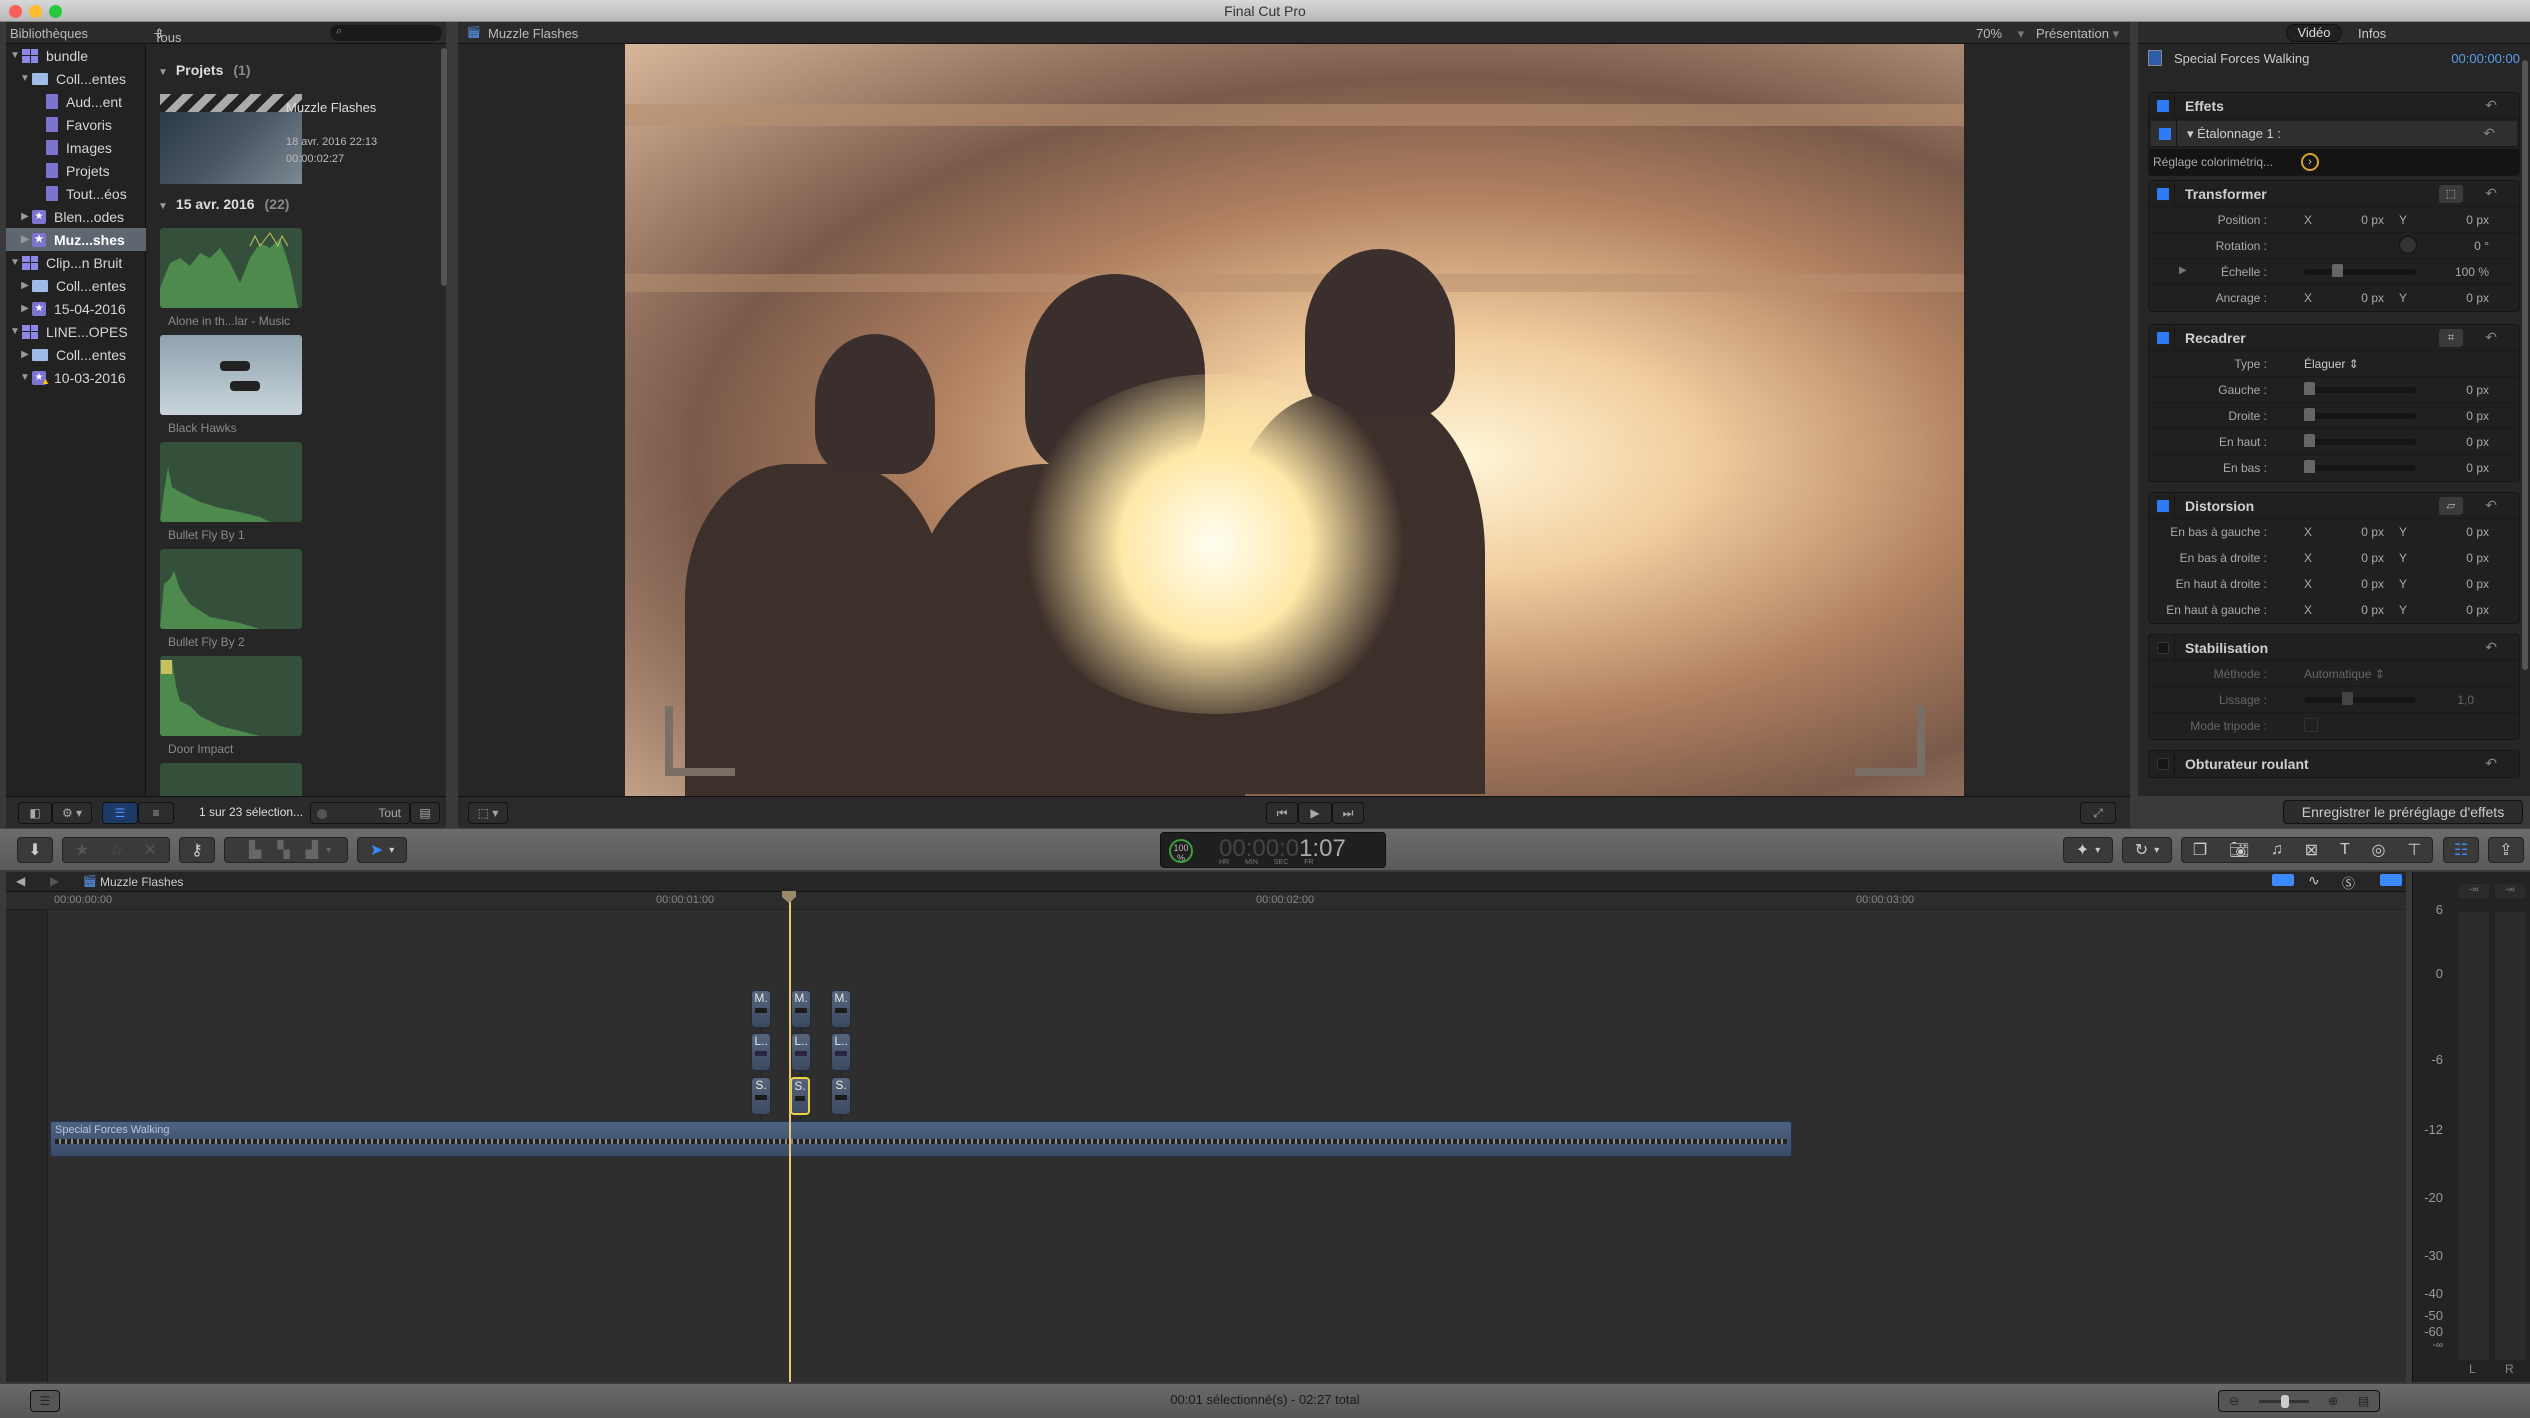  What do you see at coordinates (2461, 850) in the screenshot?
I see `inspector-toggle-button: ☷` at bounding box center [2461, 850].